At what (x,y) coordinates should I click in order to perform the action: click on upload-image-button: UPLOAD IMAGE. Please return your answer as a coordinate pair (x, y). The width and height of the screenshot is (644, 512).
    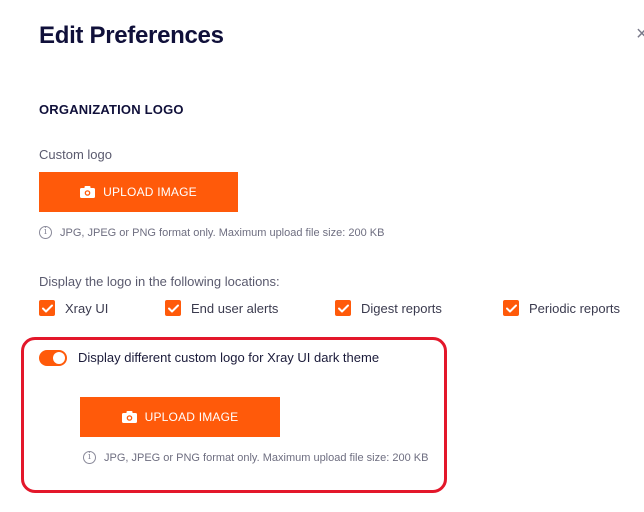
    Looking at the image, I should click on (138, 192).